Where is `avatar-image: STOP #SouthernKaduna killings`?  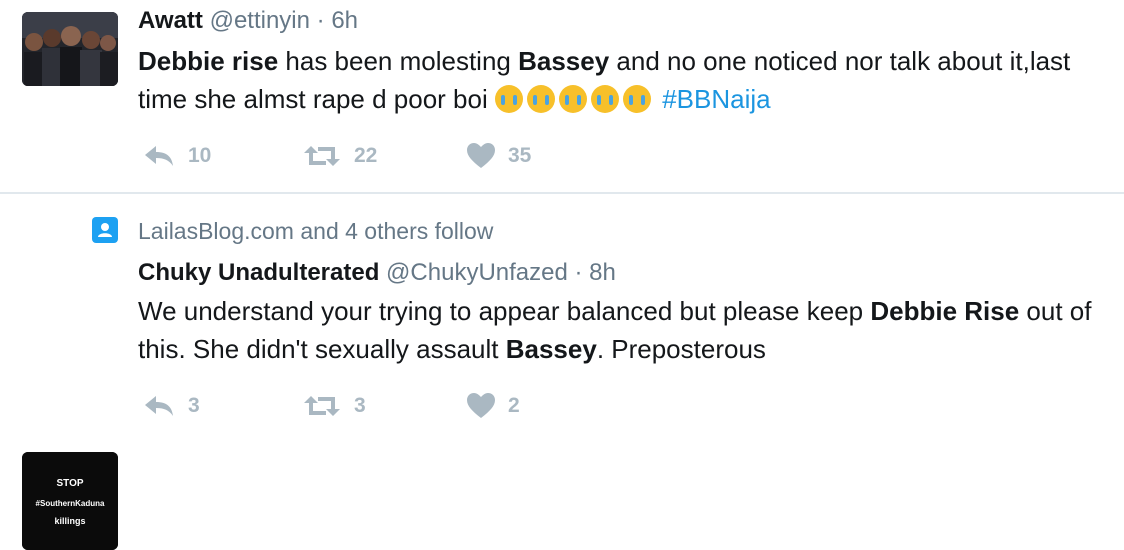
avatar-image: STOP #SouthernKaduna killings is located at coordinates (70, 501).